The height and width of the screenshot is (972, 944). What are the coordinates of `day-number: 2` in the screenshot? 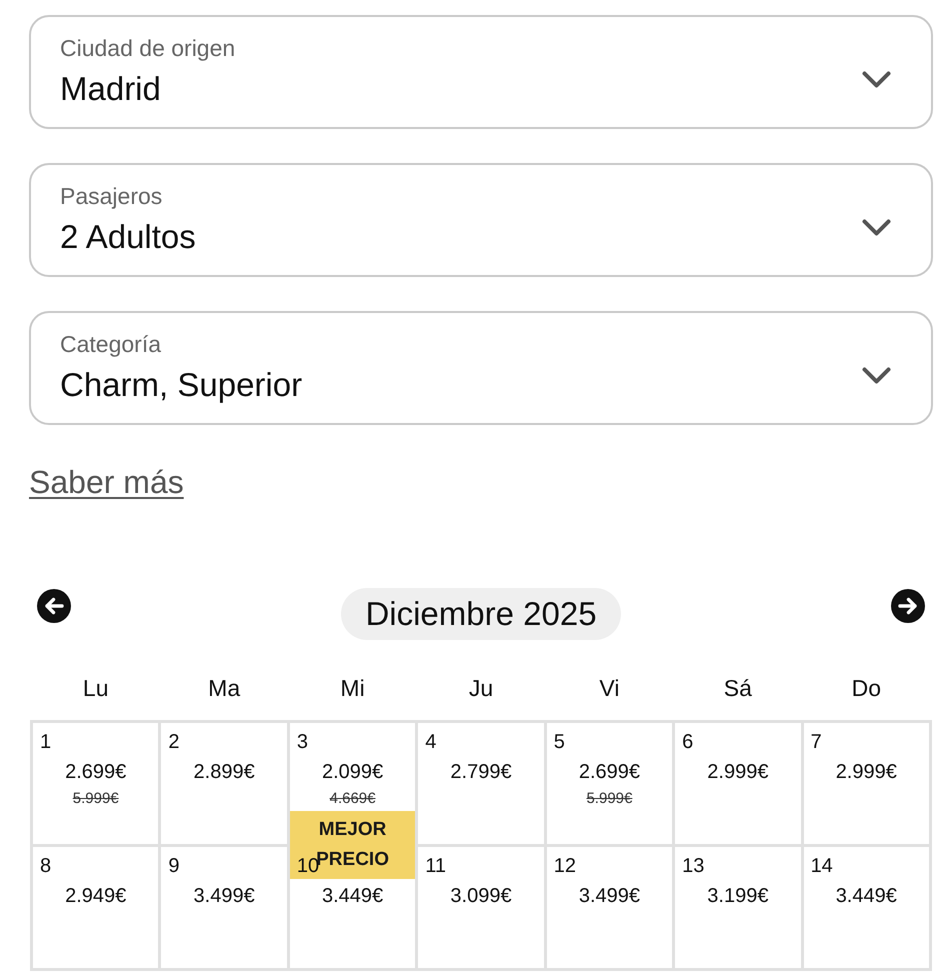 It's located at (174, 742).